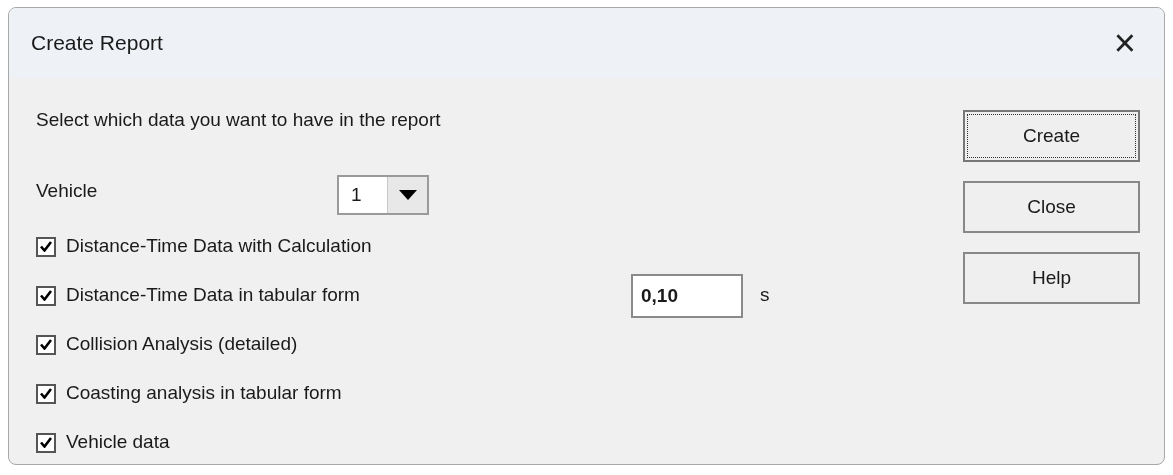  What do you see at coordinates (1051, 278) in the screenshot?
I see `dialog-button: Help` at bounding box center [1051, 278].